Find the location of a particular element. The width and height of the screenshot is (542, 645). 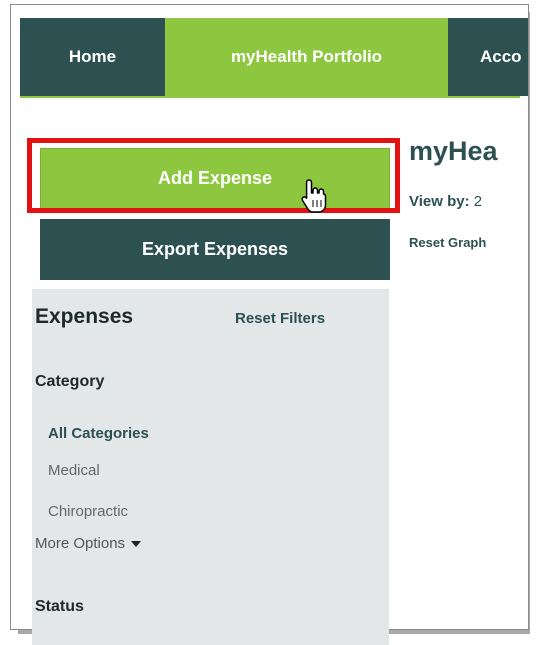

view-by-value: 2 is located at coordinates (478, 201).